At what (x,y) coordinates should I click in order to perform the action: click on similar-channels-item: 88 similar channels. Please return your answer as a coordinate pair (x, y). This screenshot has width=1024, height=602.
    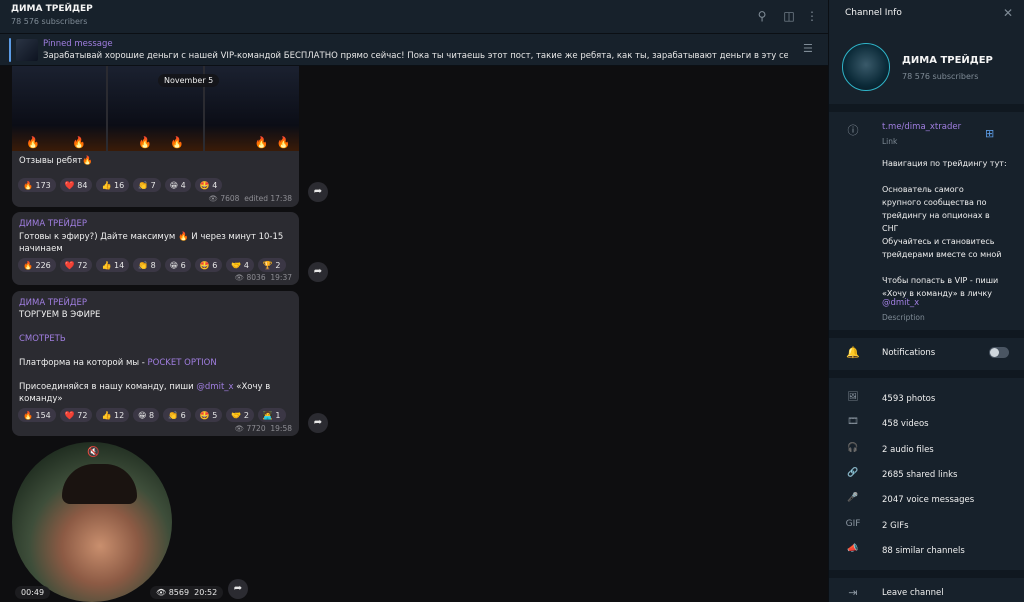
    Looking at the image, I should click on (923, 551).